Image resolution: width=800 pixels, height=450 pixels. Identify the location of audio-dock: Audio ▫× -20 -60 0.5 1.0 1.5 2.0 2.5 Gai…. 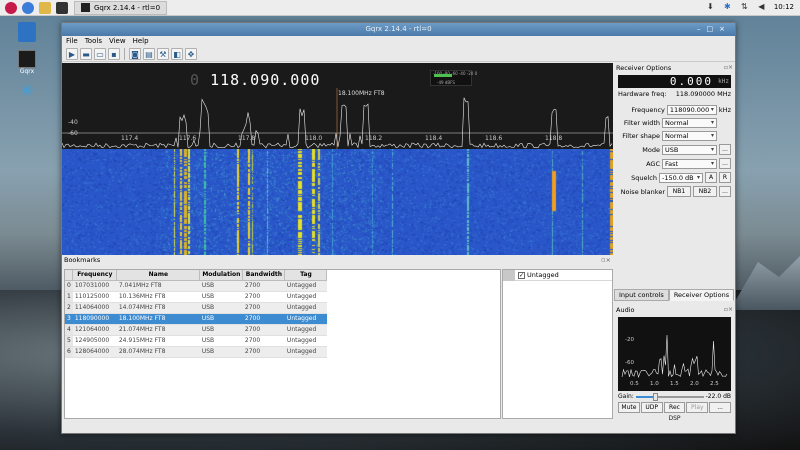
(674, 363).